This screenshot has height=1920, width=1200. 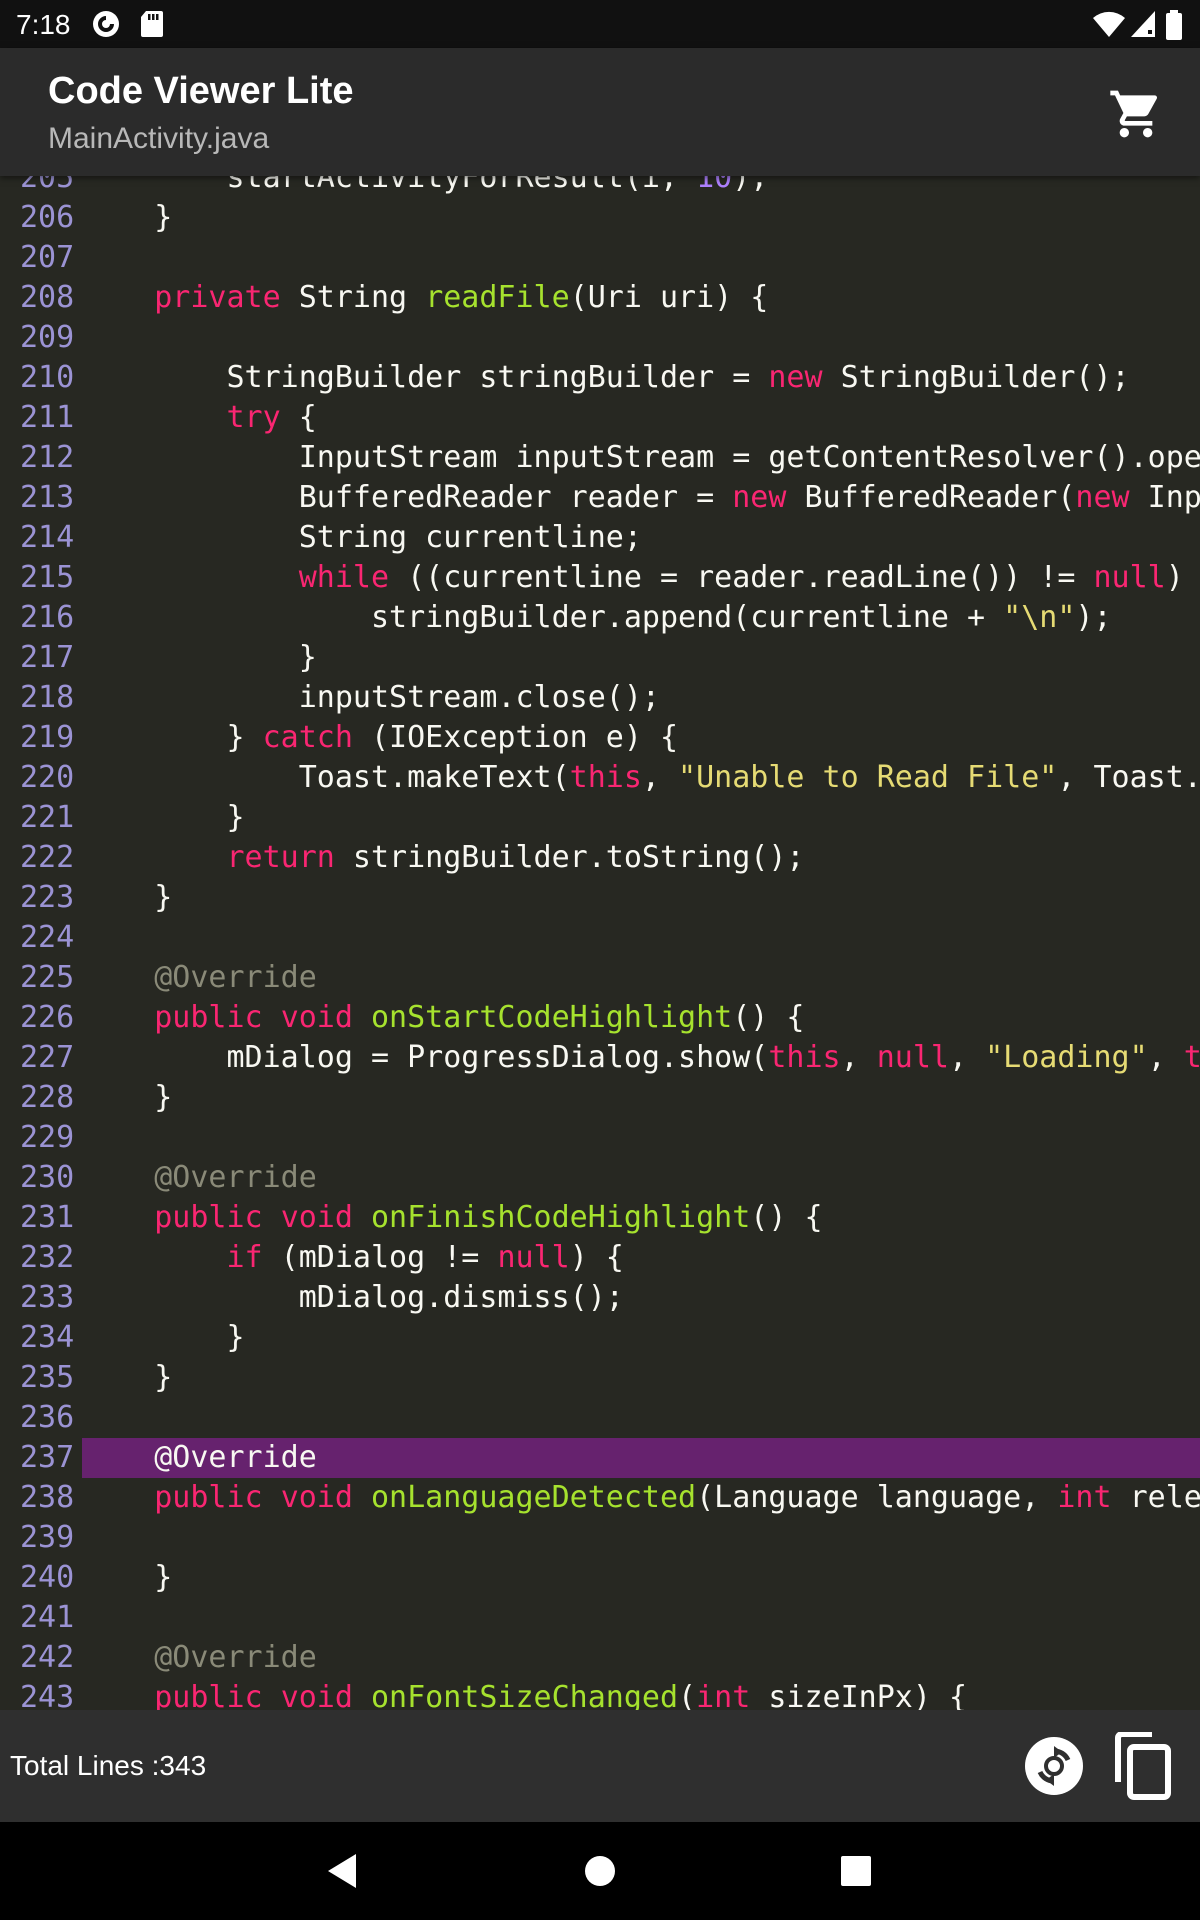 I want to click on line-number: 241, so click(x=47, y=1617).